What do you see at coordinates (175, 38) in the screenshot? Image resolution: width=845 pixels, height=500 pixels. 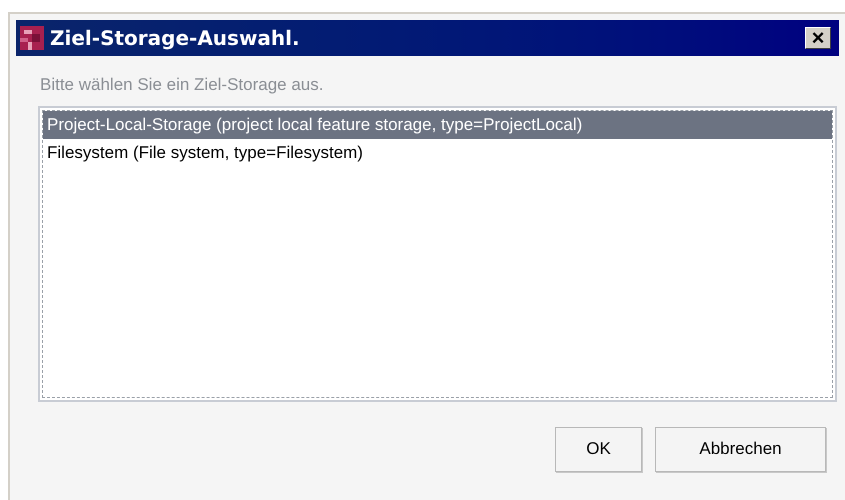 I see `window-title: Ziel-Storage-Auswahl.` at bounding box center [175, 38].